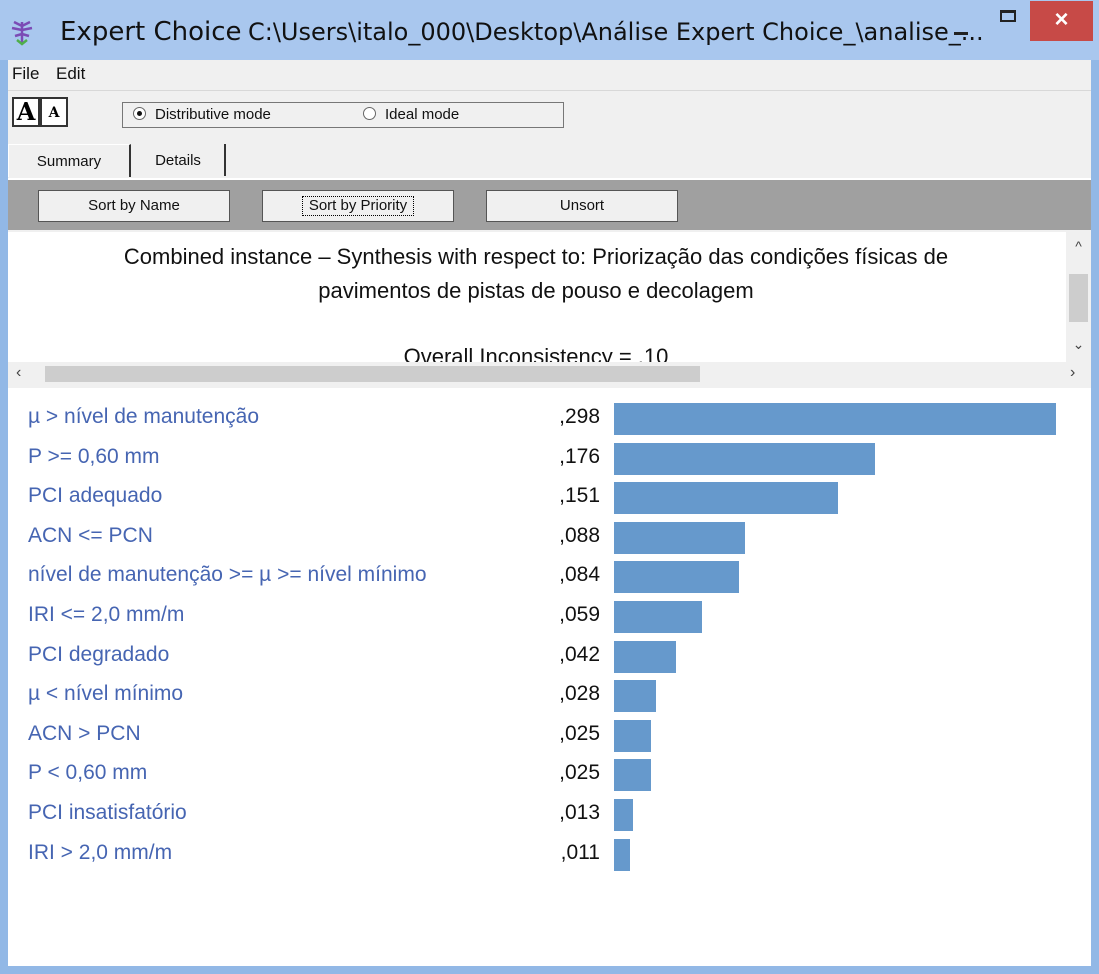 Image resolution: width=1099 pixels, height=974 pixels. I want to click on priority-row: P >= 0,60 mm ,176, so click(549, 460).